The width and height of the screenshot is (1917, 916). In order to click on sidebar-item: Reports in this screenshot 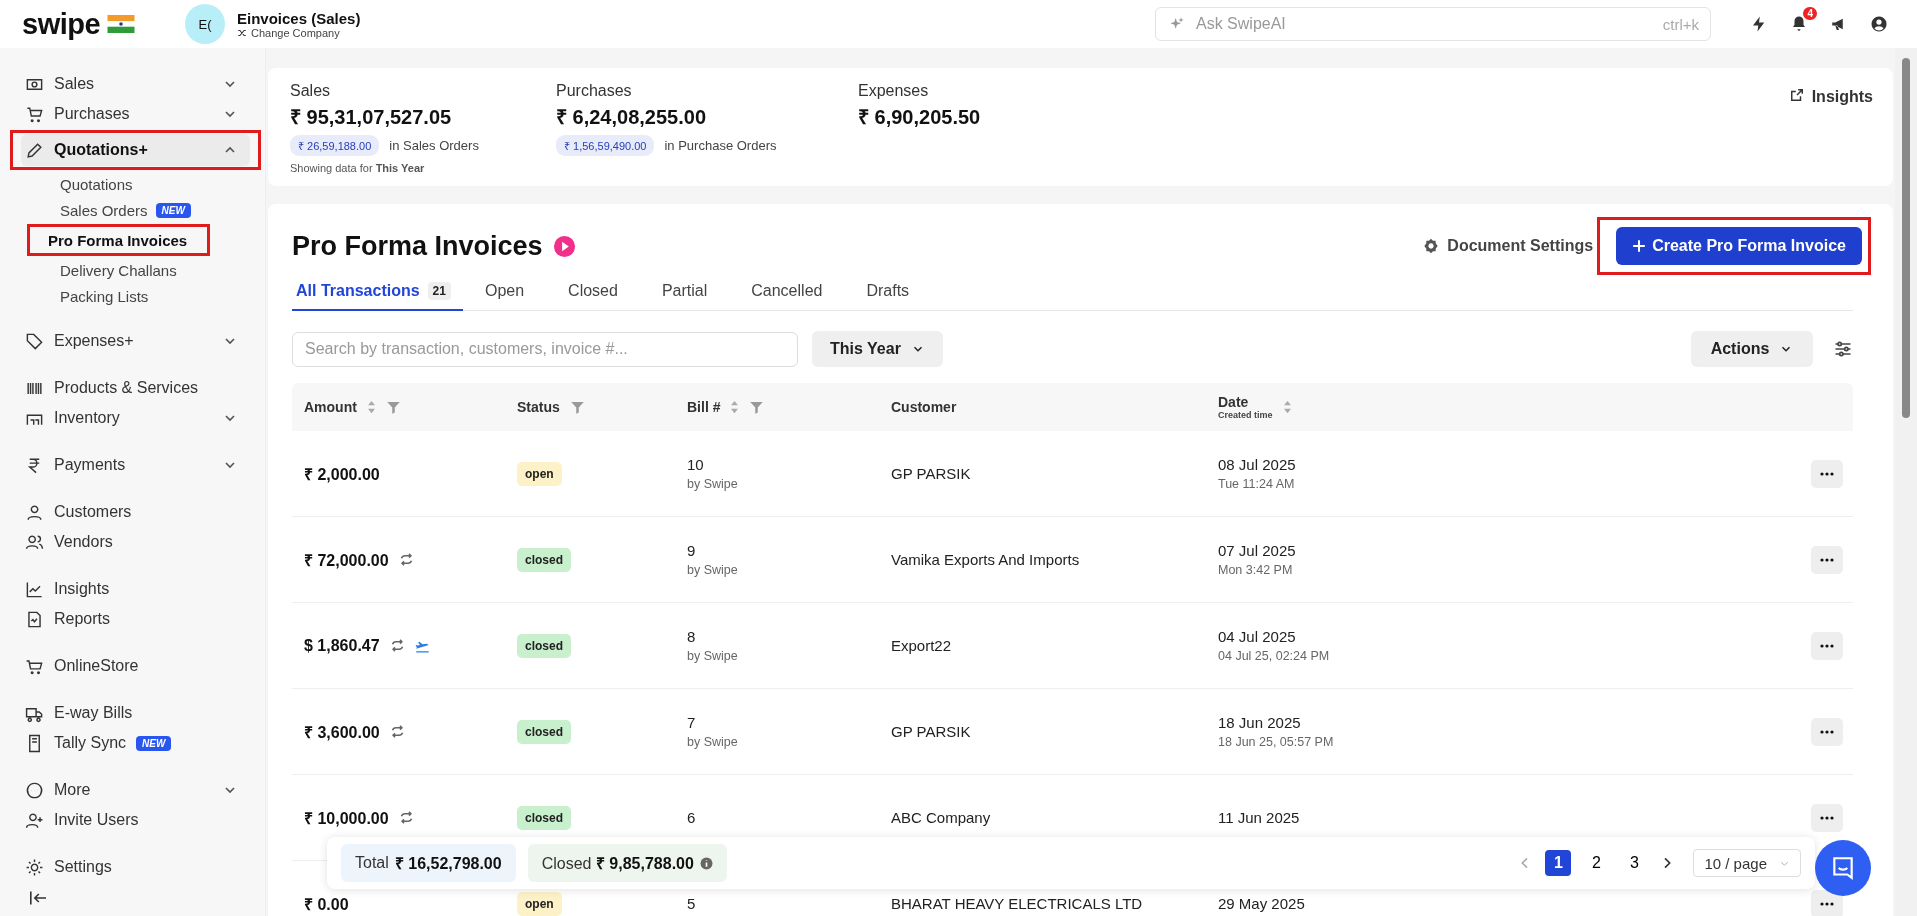, I will do `click(135, 619)`.